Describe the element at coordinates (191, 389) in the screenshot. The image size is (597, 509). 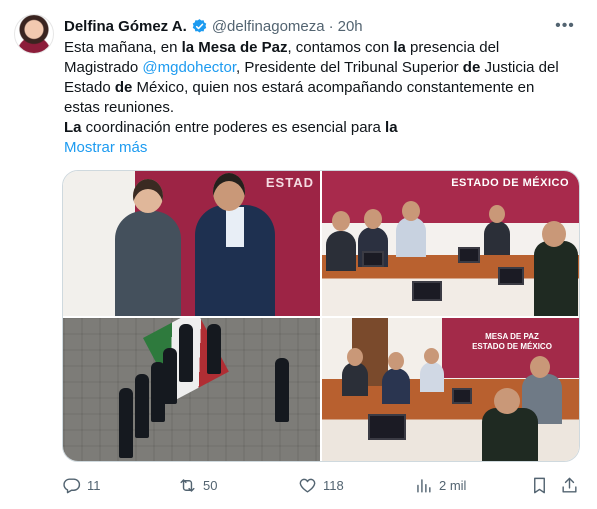
I see `photo-honor-guard` at that location.